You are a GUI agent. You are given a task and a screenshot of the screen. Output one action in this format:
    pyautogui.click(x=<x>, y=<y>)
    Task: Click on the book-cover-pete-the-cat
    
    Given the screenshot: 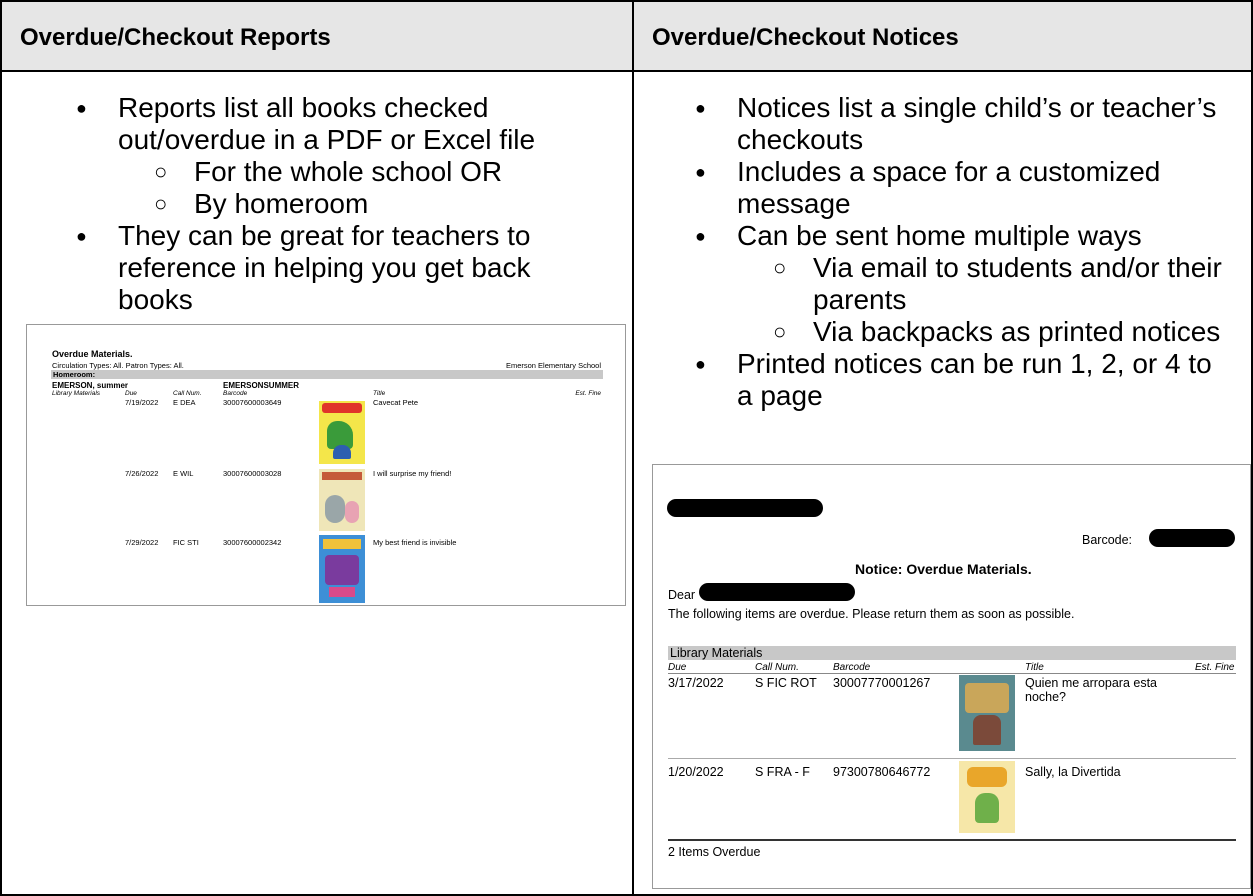 What is the action you would take?
    pyautogui.click(x=342, y=432)
    